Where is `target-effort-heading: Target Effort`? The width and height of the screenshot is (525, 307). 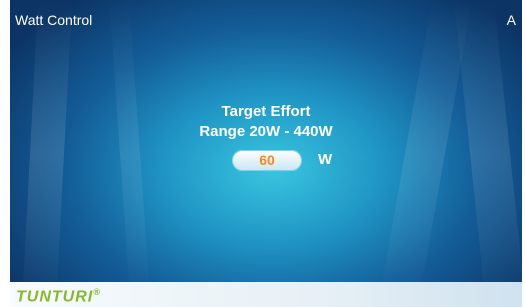
target-effort-heading: Target Effort is located at coordinates (266, 111).